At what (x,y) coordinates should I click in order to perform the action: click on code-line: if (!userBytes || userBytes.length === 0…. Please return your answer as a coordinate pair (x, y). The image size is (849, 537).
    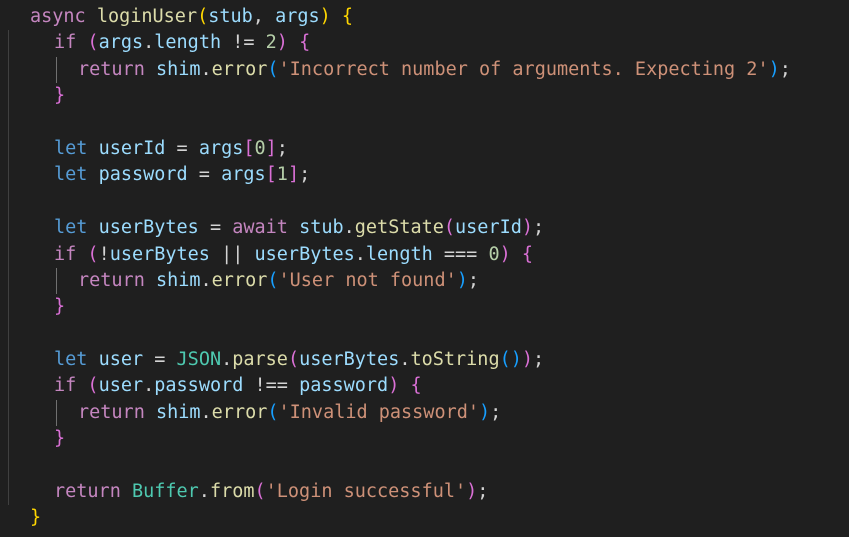
    Looking at the image, I should click on (424, 254).